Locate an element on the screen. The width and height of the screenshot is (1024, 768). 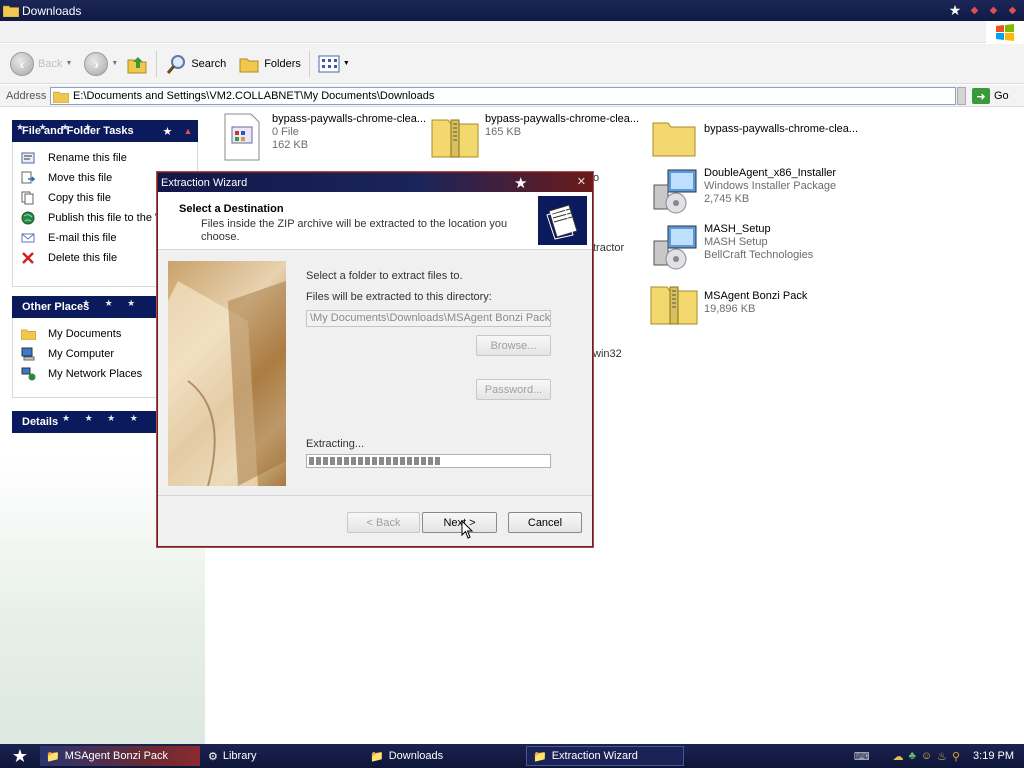
up-folder-button is located at coordinates (137, 64).